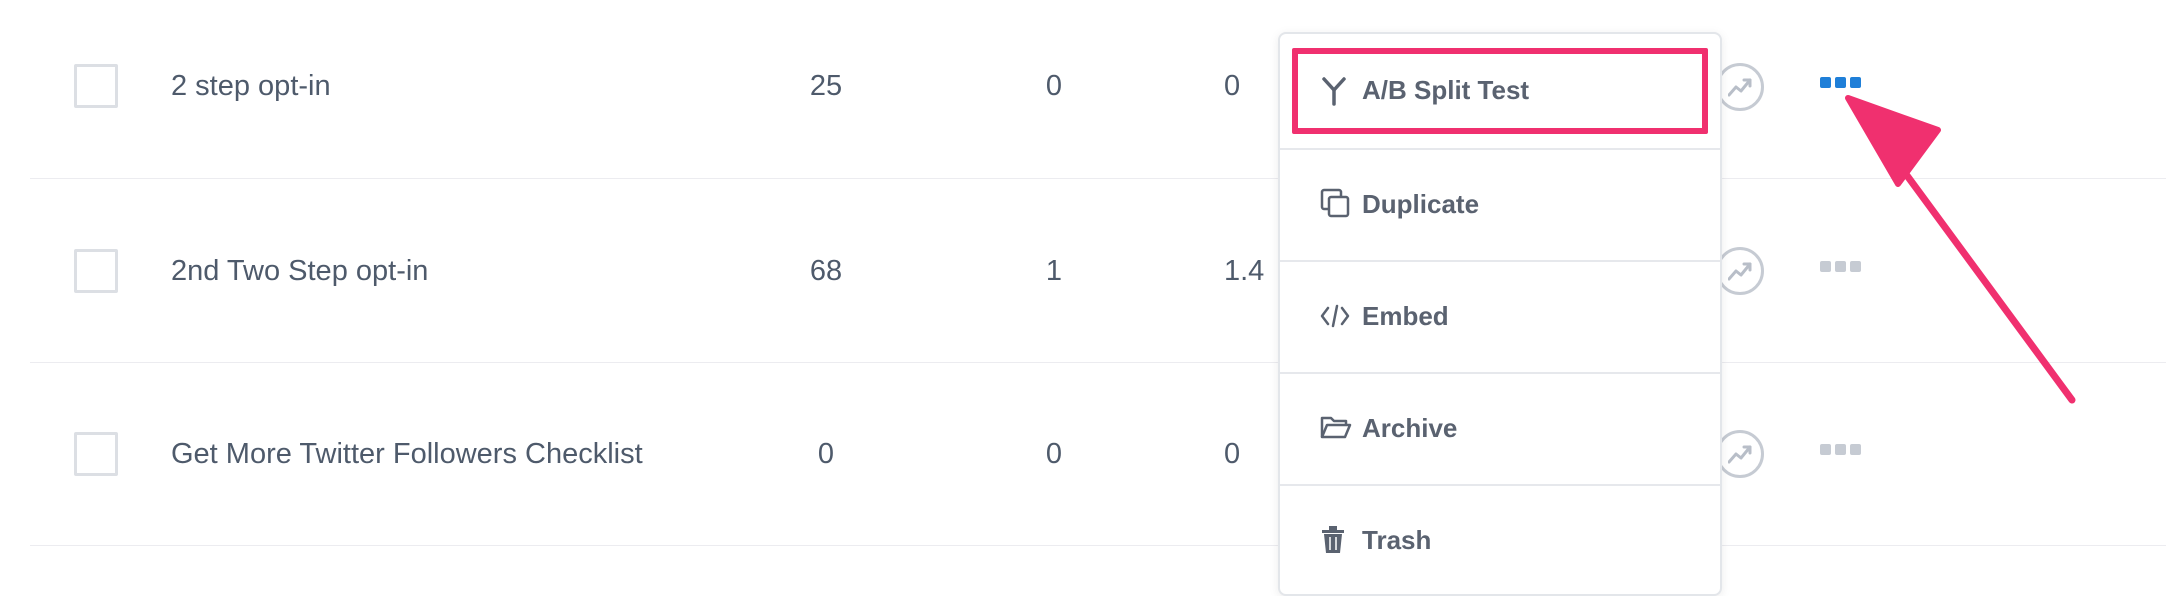  Describe the element at coordinates (1500, 317) in the screenshot. I see `menu-item-embed: Embed` at that location.